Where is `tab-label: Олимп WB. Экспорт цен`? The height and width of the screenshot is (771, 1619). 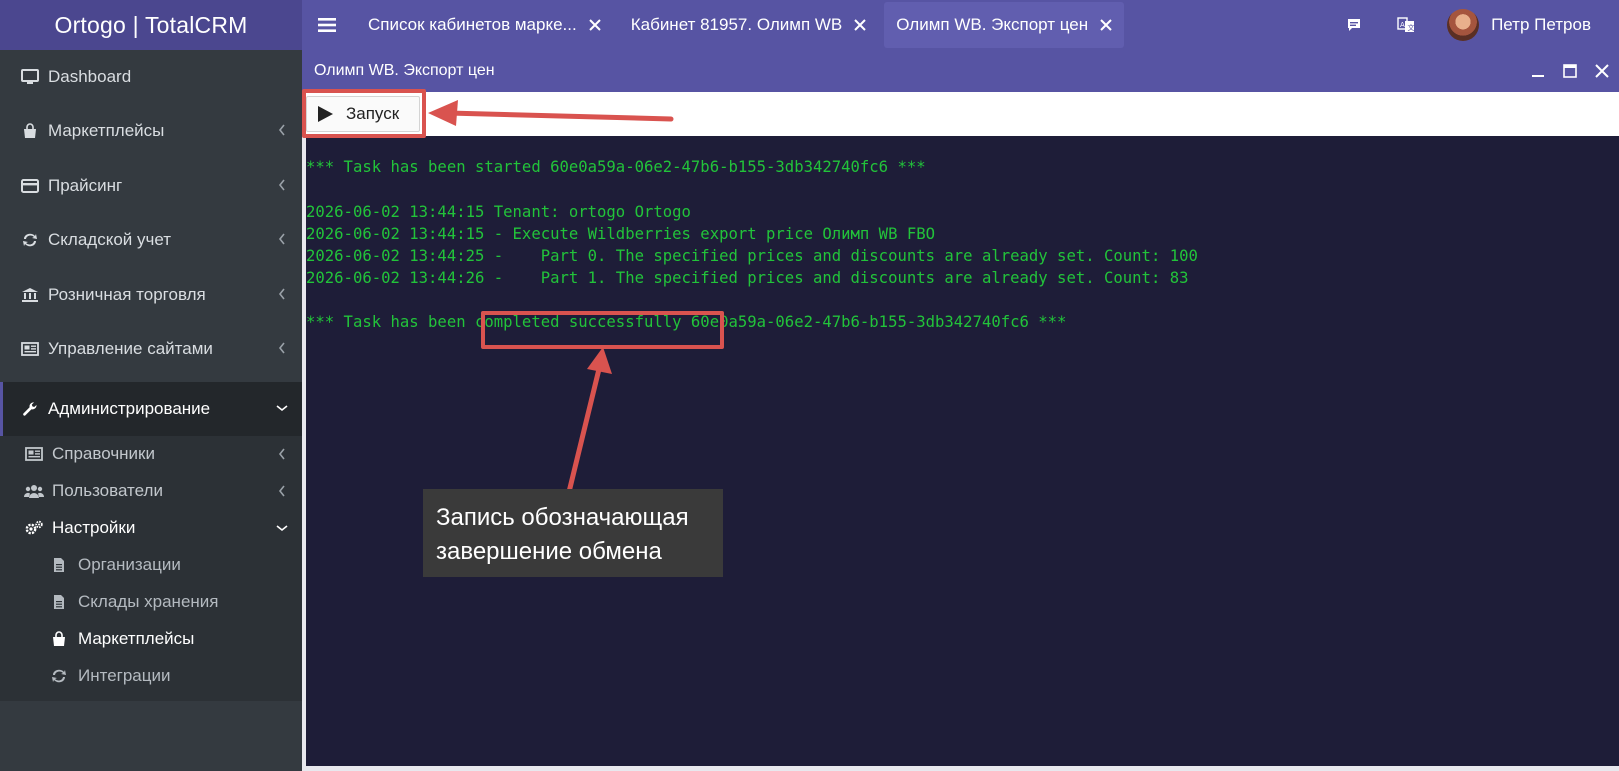 tab-label: Олимп WB. Экспорт цен is located at coordinates (992, 24).